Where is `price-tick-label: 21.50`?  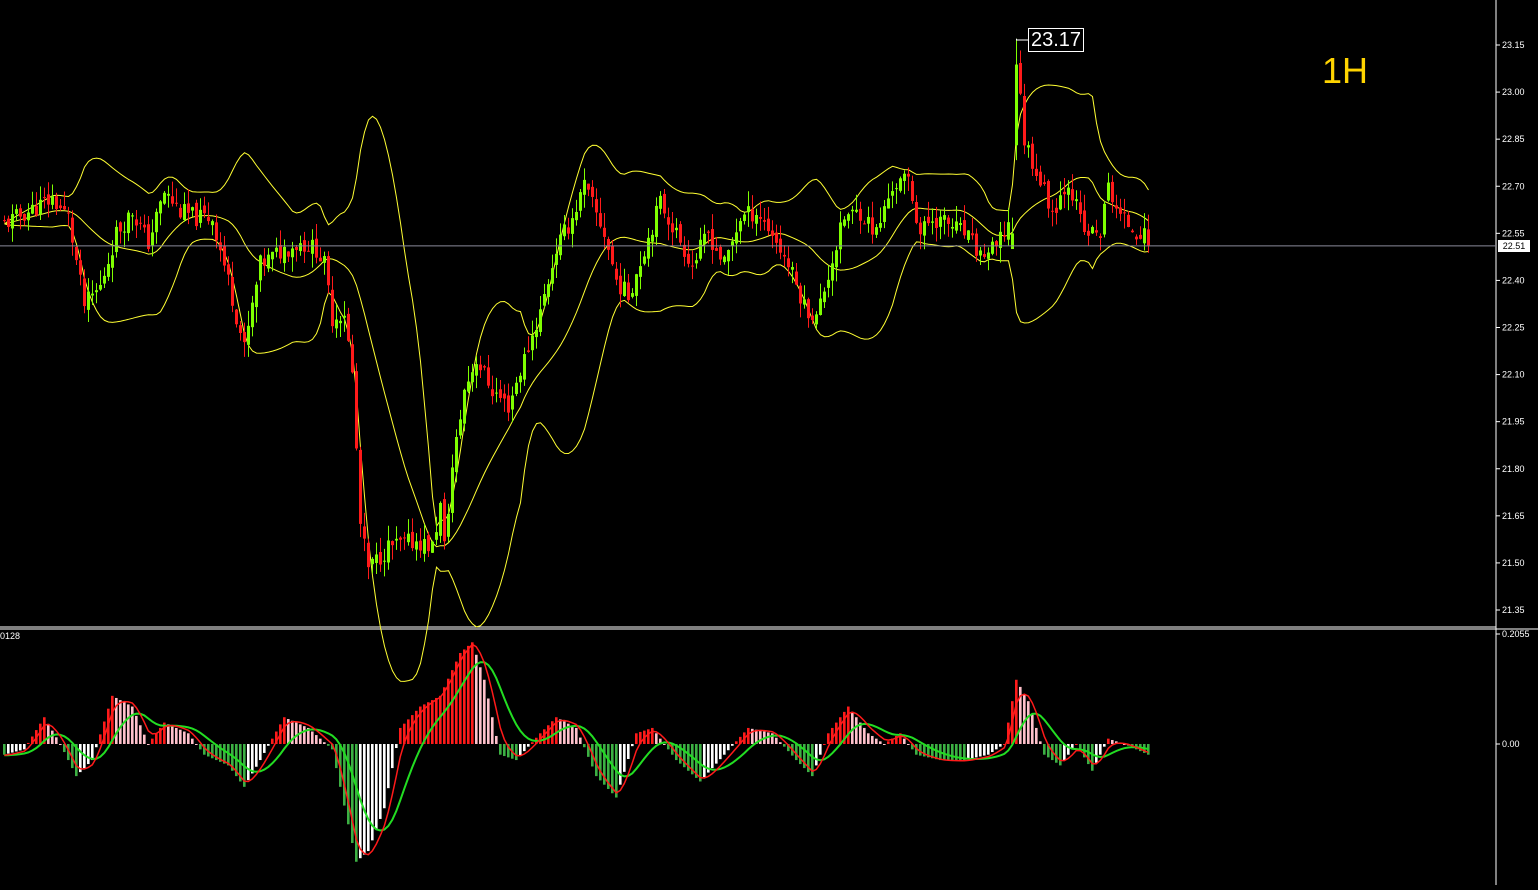
price-tick-label: 21.50 is located at coordinates (1513, 563).